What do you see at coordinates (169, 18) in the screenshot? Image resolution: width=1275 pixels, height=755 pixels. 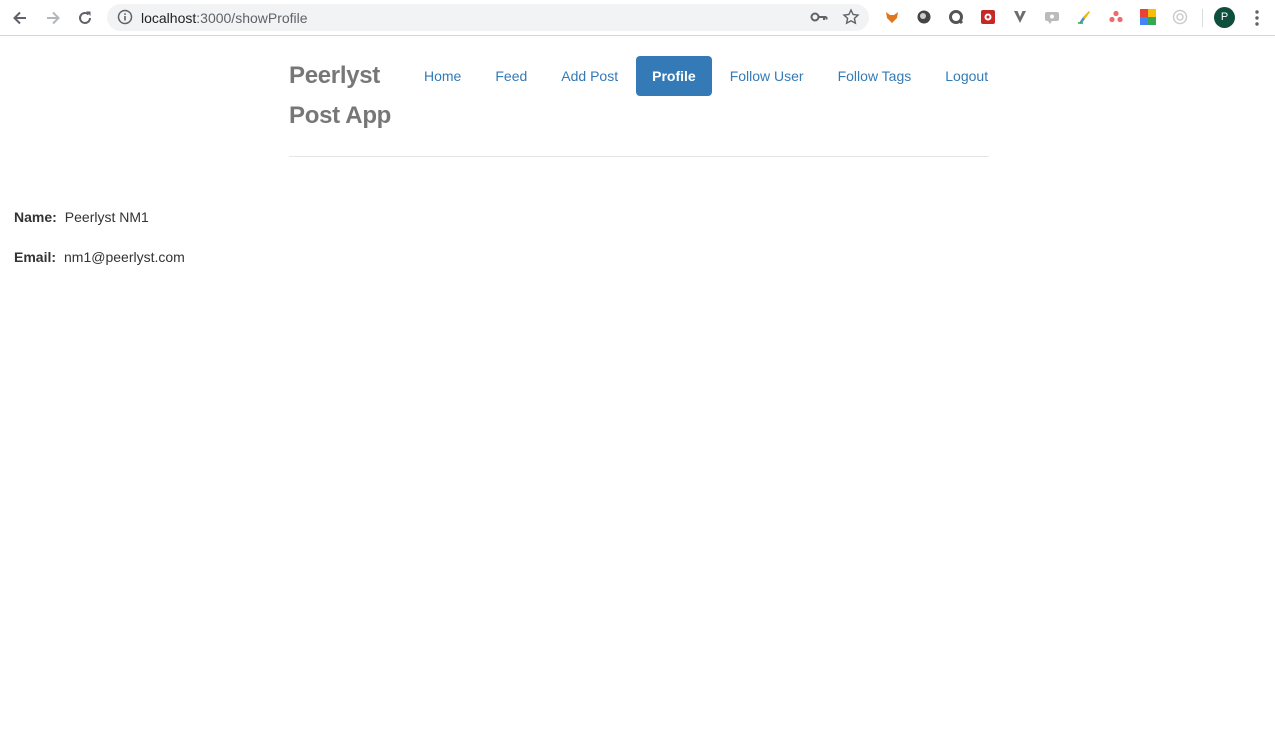 I see `url-host: localhost` at bounding box center [169, 18].